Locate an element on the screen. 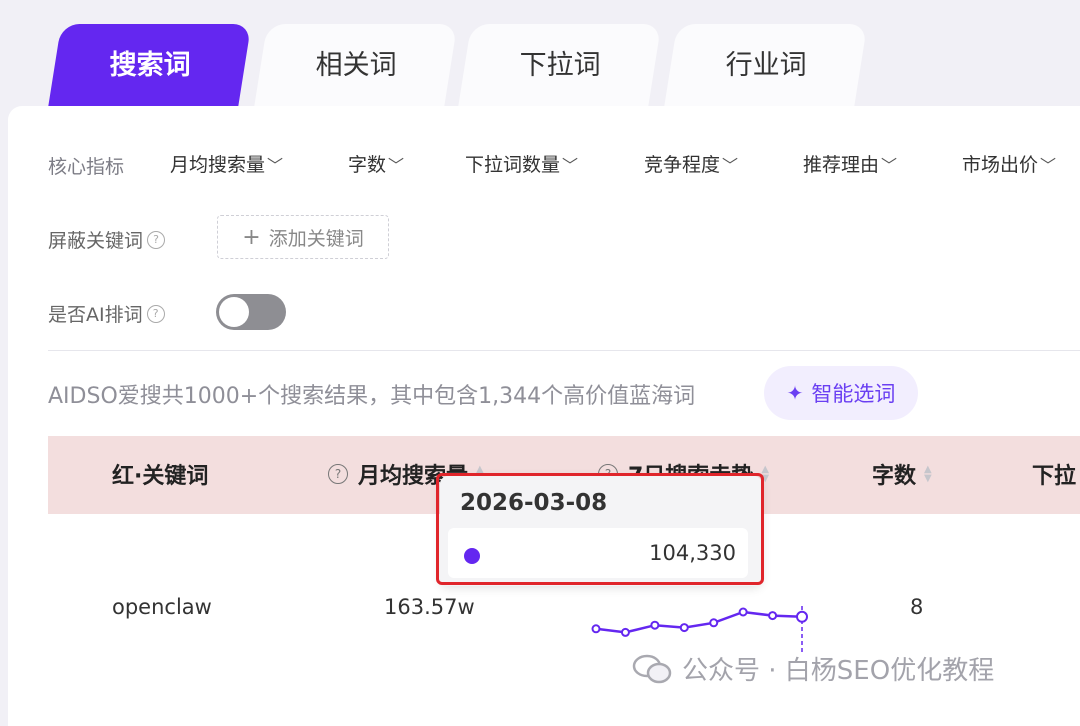 The image size is (1080, 726). watermark-text: 公众号 · 白杨SEO优化教程 is located at coordinates (838, 671).